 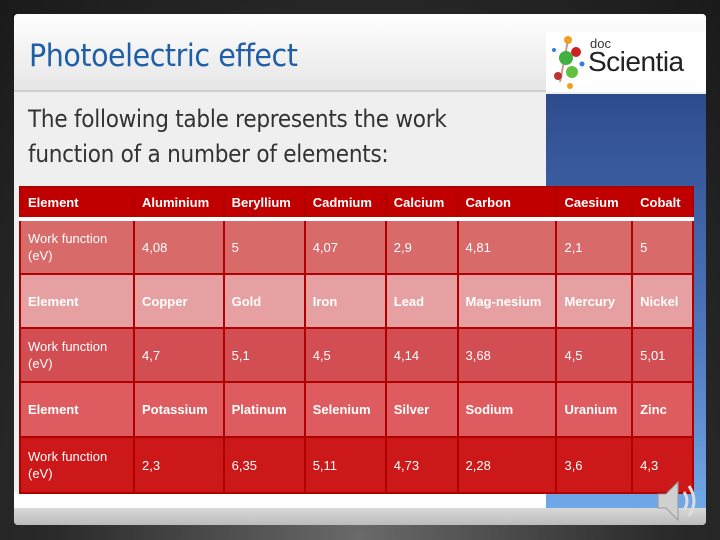 I want to click on table-cell: Calcium, so click(x=421, y=203).